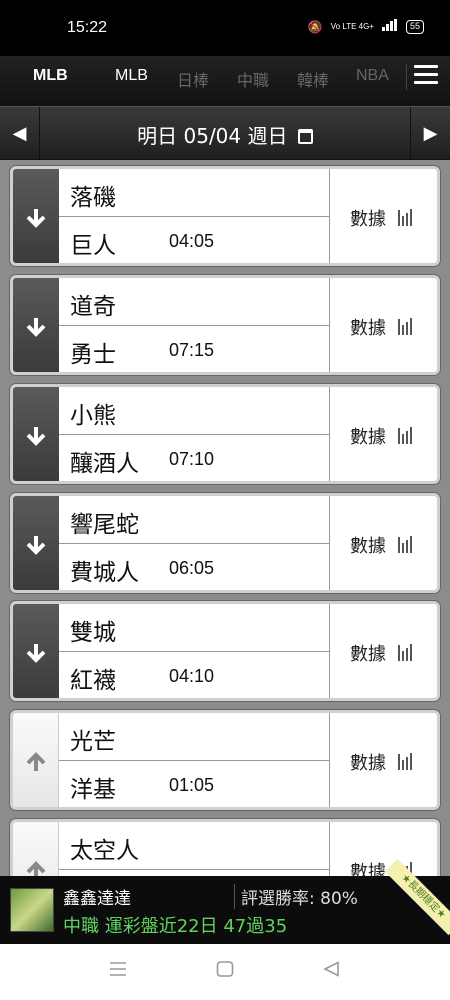 The image size is (450, 1000). I want to click on avatar, so click(32, 910).